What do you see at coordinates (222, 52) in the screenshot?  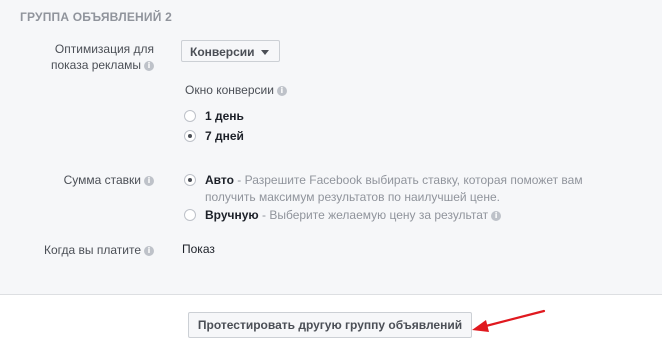 I see `optimization-selected: Конверсии` at bounding box center [222, 52].